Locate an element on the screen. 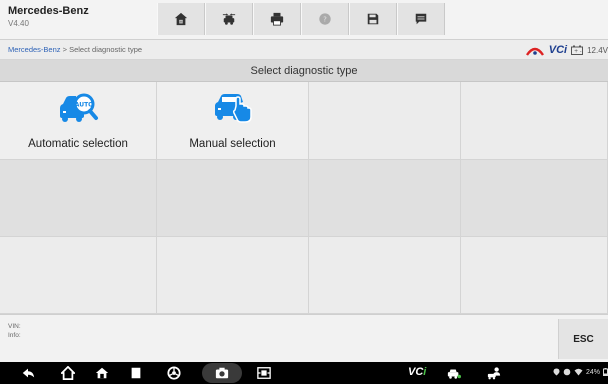 This screenshot has width=608, height=384. back-button is located at coordinates (28, 373).